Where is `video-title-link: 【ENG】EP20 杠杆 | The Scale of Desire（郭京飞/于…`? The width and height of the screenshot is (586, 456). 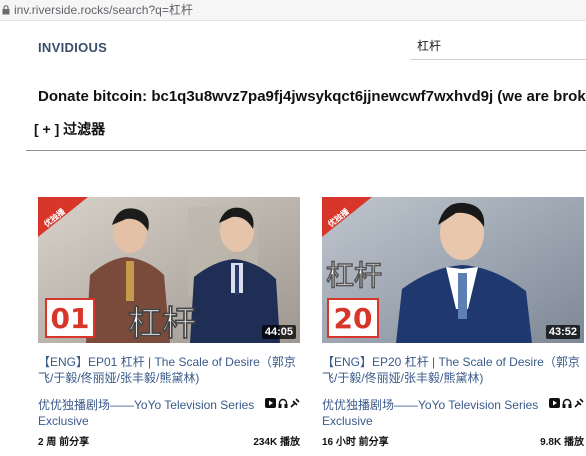 video-title-link: 【ENG】EP20 杠杆 | The Scale of Desire（郭京飞/于… is located at coordinates (453, 370).